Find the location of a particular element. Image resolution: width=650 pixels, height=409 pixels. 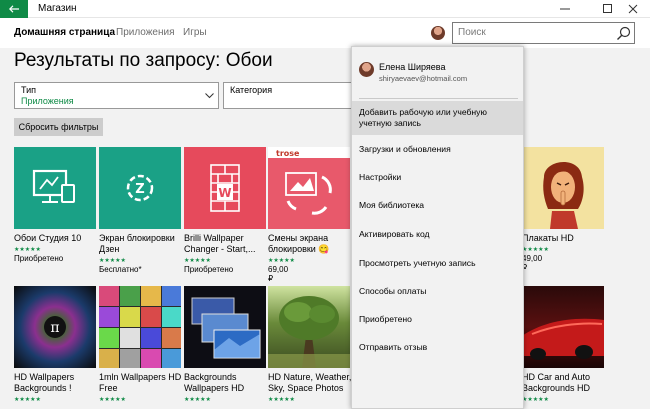

app-tile-title: Экран блокировки Дзен is located at coordinates (137, 243).